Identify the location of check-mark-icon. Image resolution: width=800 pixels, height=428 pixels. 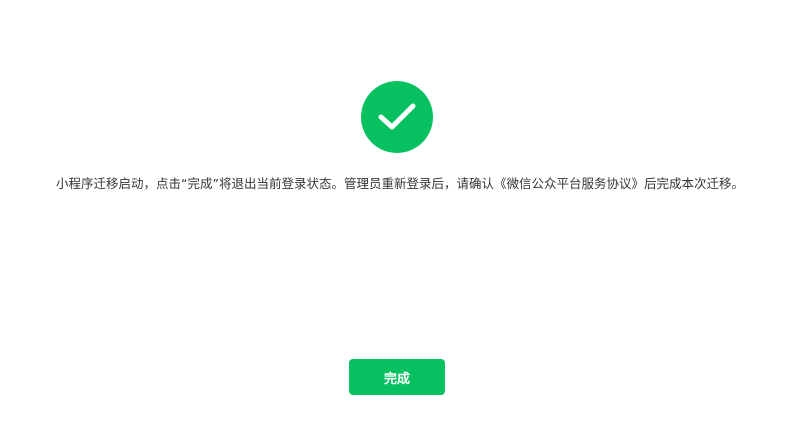
(397, 116).